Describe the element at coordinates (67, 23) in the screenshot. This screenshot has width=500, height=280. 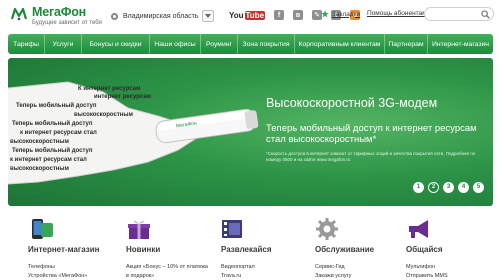
I see `logo-tagline: Будущее зависит от тебя` at that location.